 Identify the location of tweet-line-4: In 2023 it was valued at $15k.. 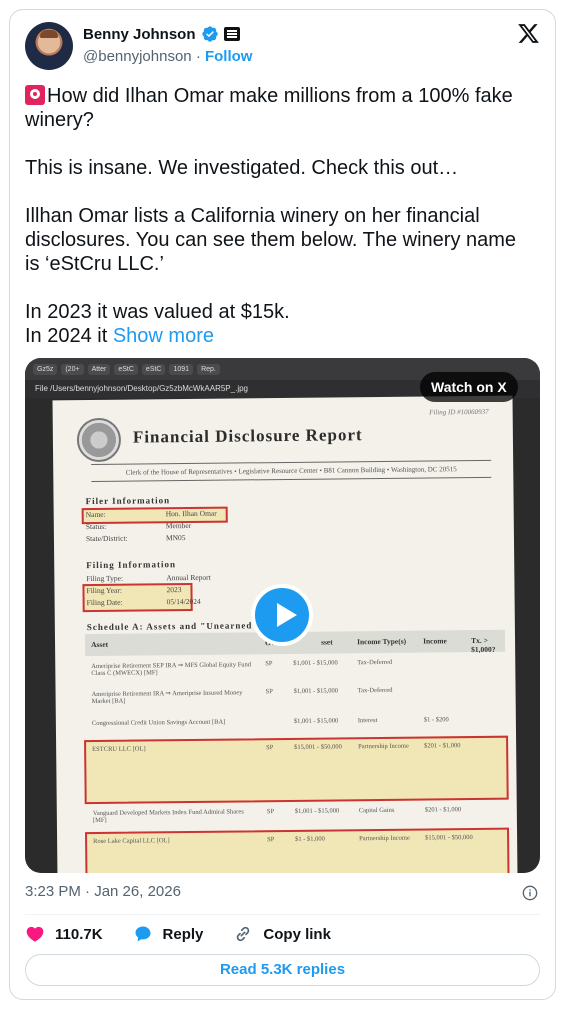
(157, 312).